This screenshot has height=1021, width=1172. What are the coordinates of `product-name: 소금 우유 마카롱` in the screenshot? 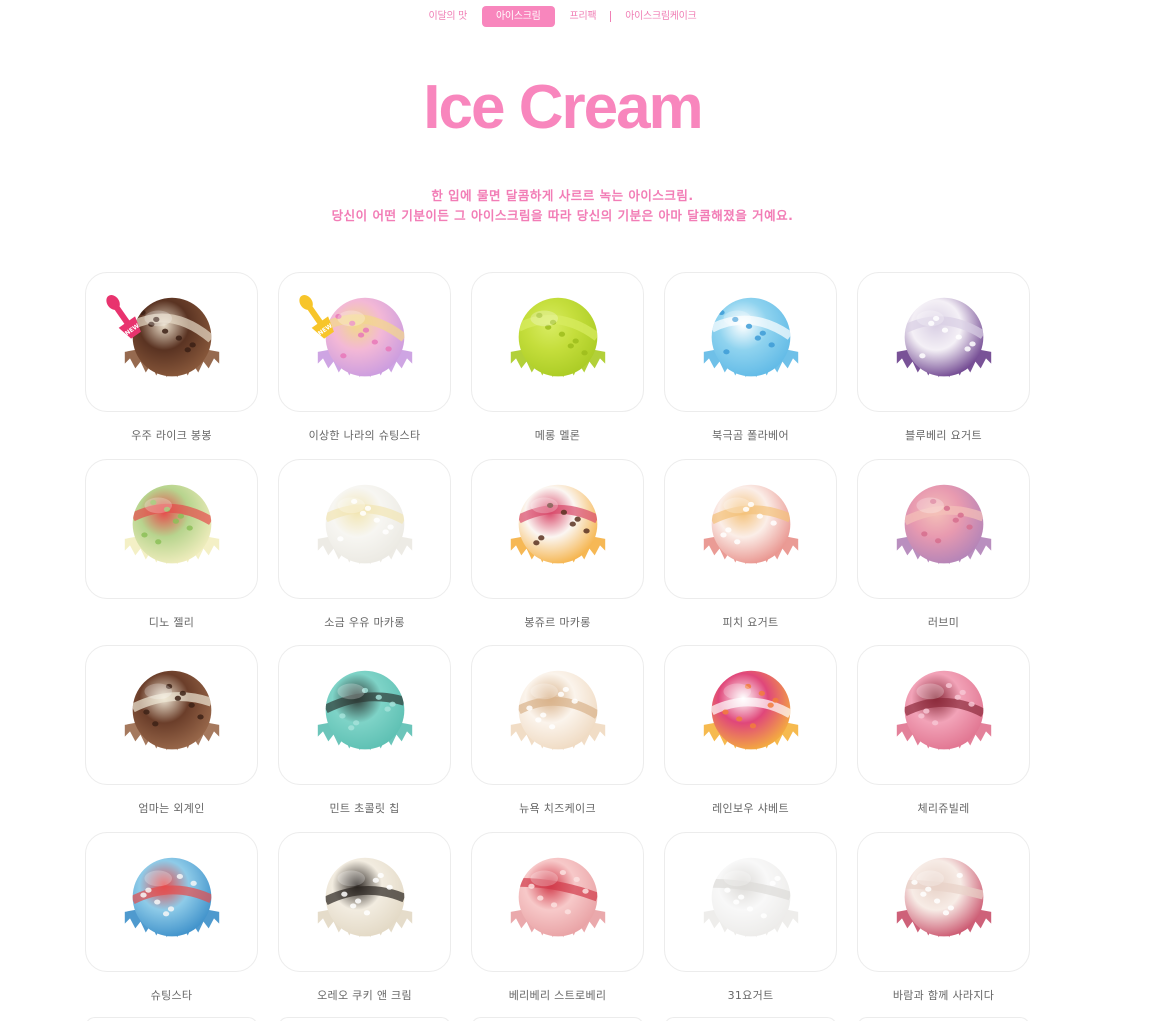 It's located at (364, 622).